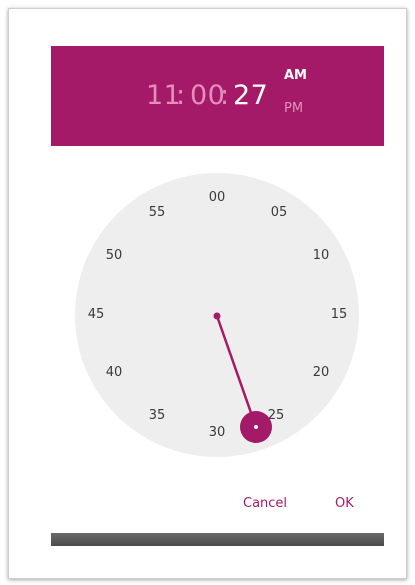 The image size is (415, 585). What do you see at coordinates (344, 503) in the screenshot?
I see `ok-button: OK` at bounding box center [344, 503].